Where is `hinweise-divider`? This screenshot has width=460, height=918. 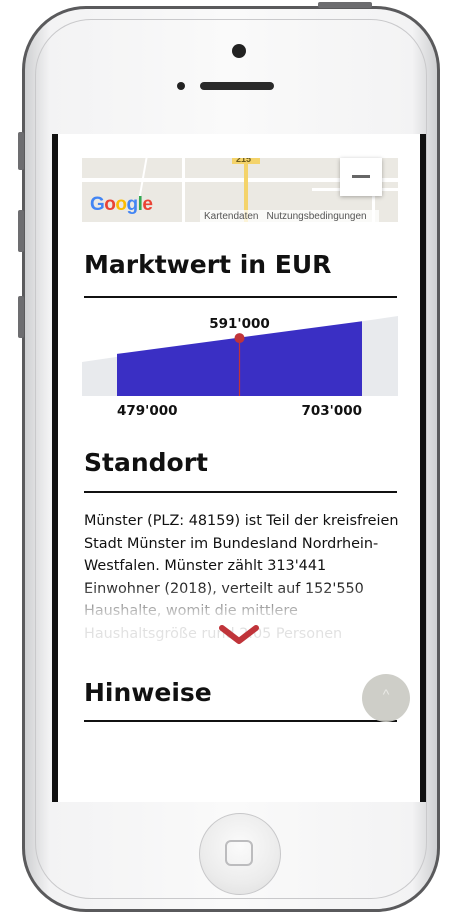
hinweise-divider is located at coordinates (240, 721).